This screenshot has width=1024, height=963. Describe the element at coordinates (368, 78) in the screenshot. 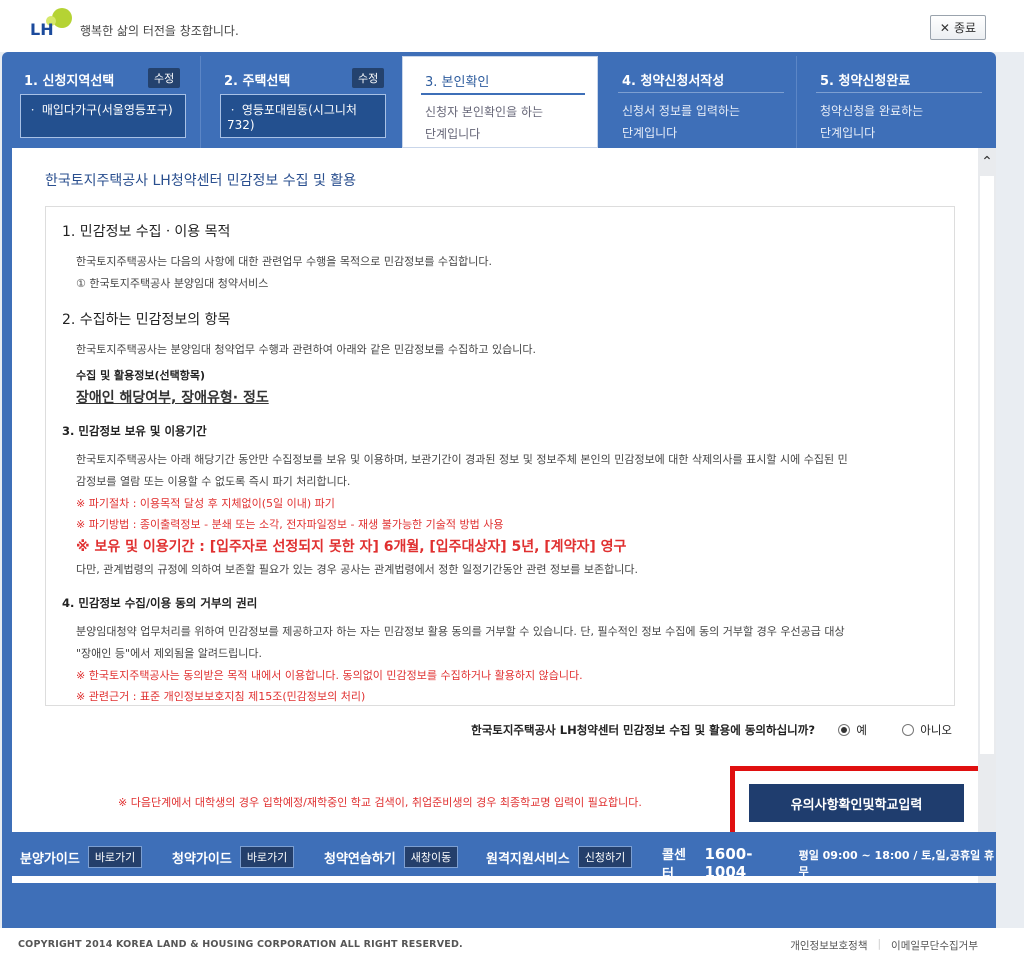

I see `step-2-edit-button: 수정` at that location.